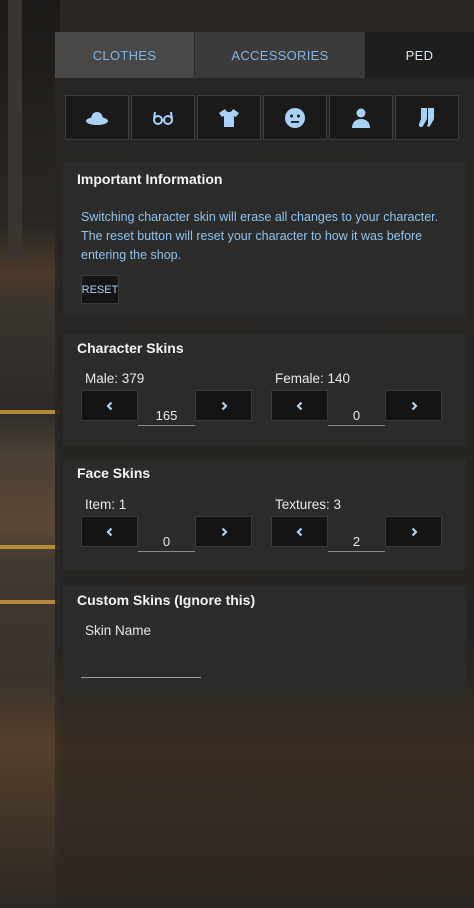  I want to click on tab-ped: PED, so click(419, 55).